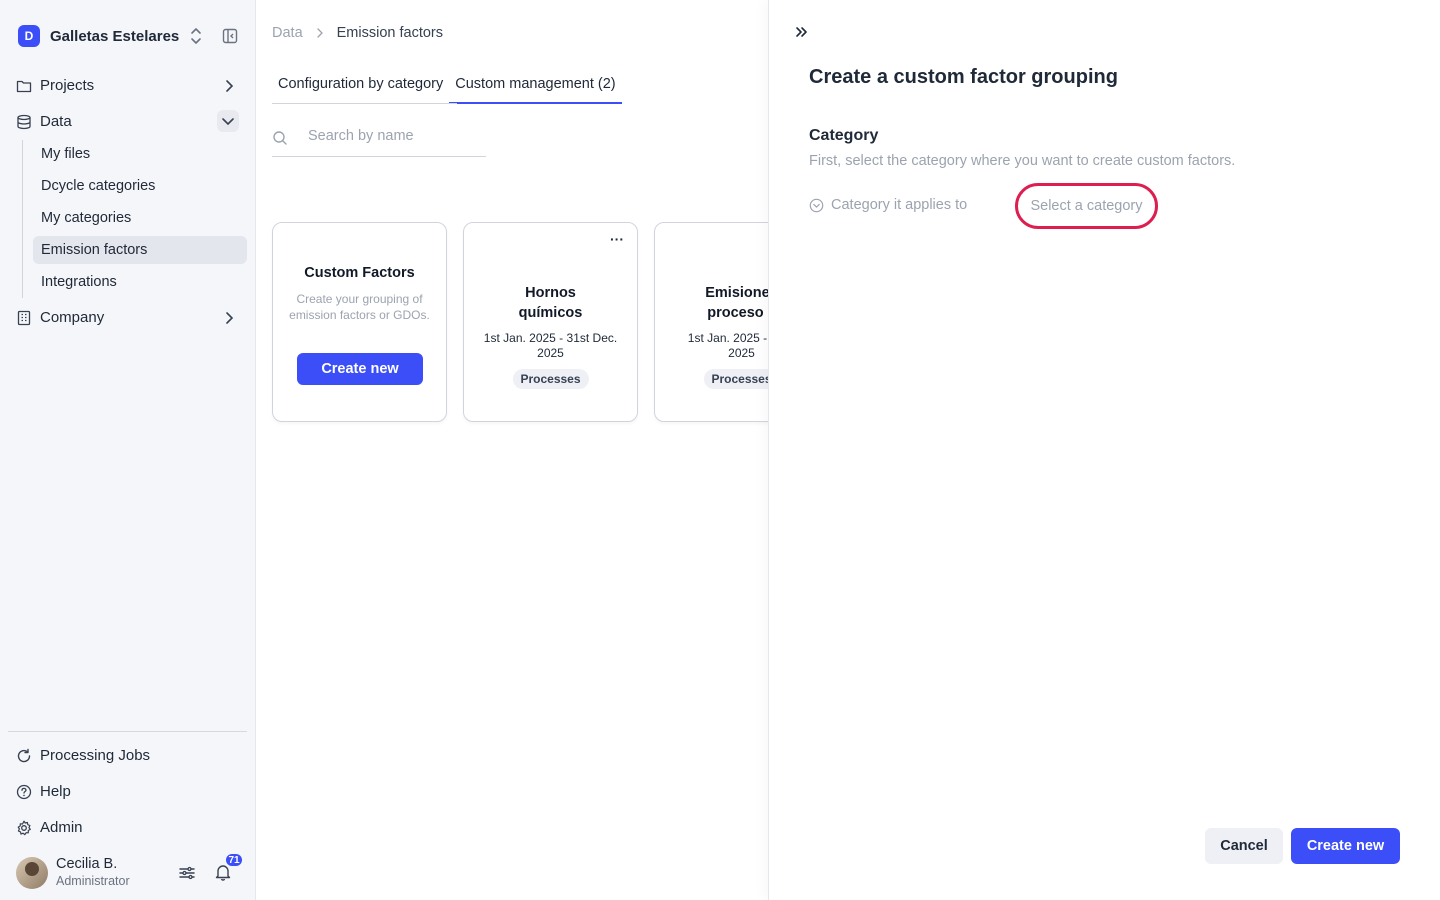 The height and width of the screenshot is (900, 1440). I want to click on tab-custom-management: Custom management (2), so click(535, 87).